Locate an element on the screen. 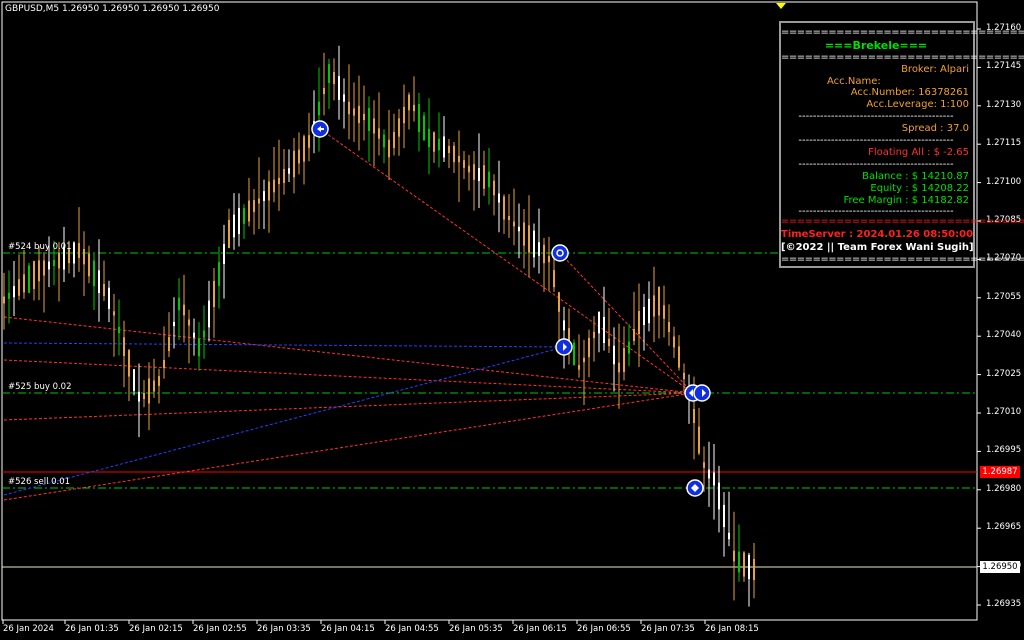  spread-text: Spread : 37.0 is located at coordinates (935, 128).